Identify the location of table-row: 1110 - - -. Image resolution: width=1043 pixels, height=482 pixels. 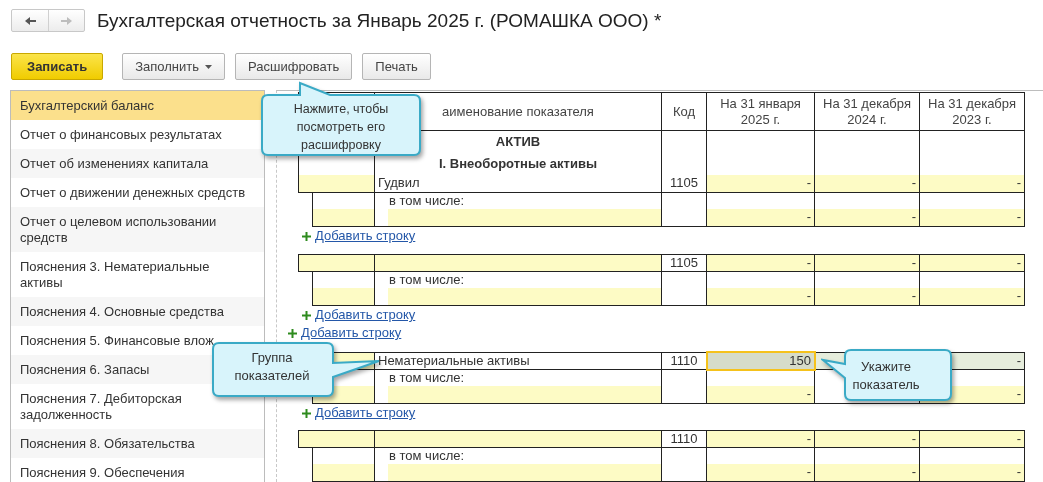
(670, 439).